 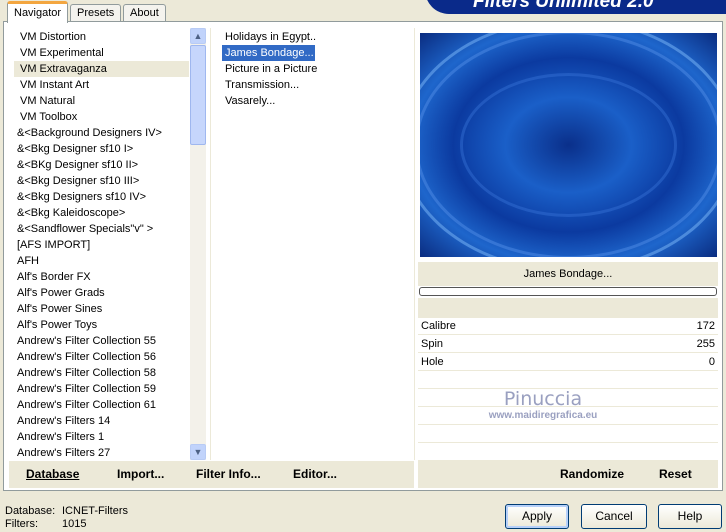 I want to click on param-label: Spin, so click(x=432, y=344).